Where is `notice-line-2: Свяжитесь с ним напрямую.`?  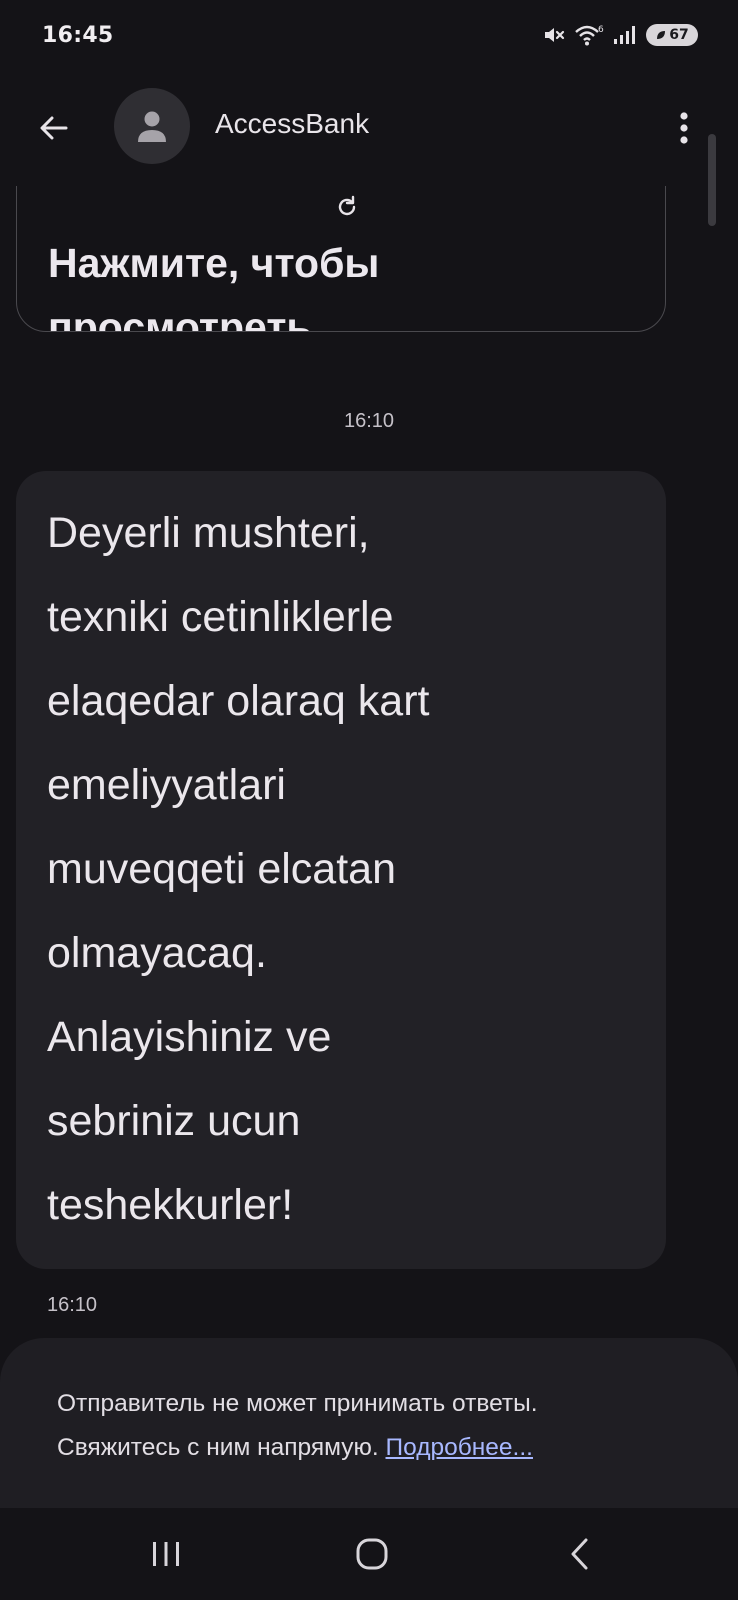
notice-line-2: Свяжитесь с ним напрямую. is located at coordinates (218, 1447).